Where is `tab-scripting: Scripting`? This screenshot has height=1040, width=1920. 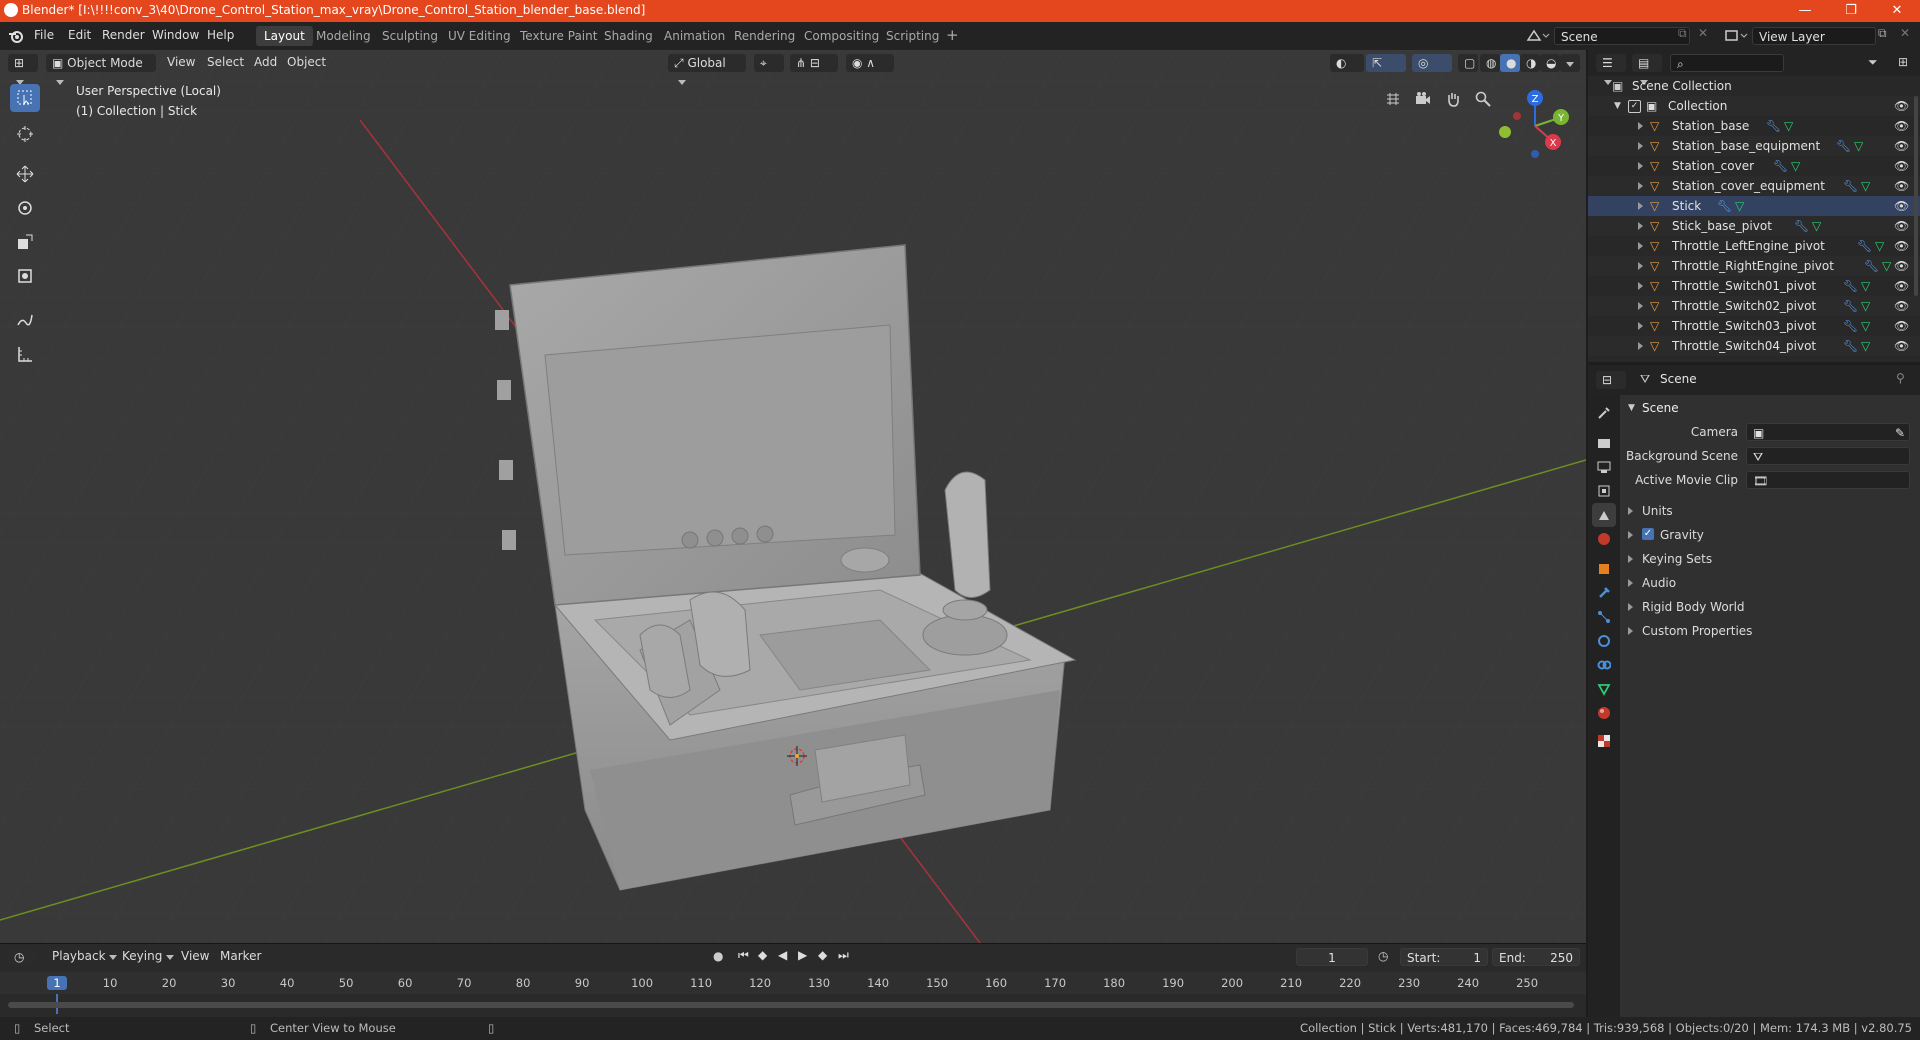
tab-scripting: Scripting is located at coordinates (912, 36).